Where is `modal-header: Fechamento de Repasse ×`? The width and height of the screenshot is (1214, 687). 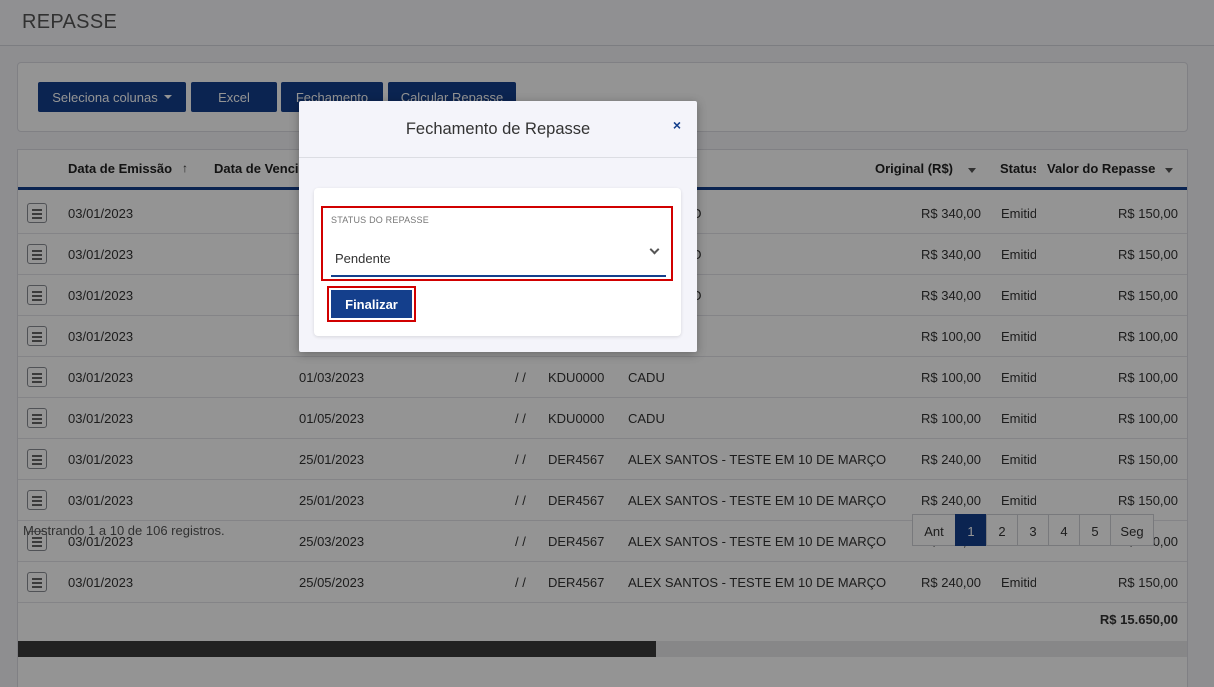 modal-header: Fechamento de Repasse × is located at coordinates (498, 129).